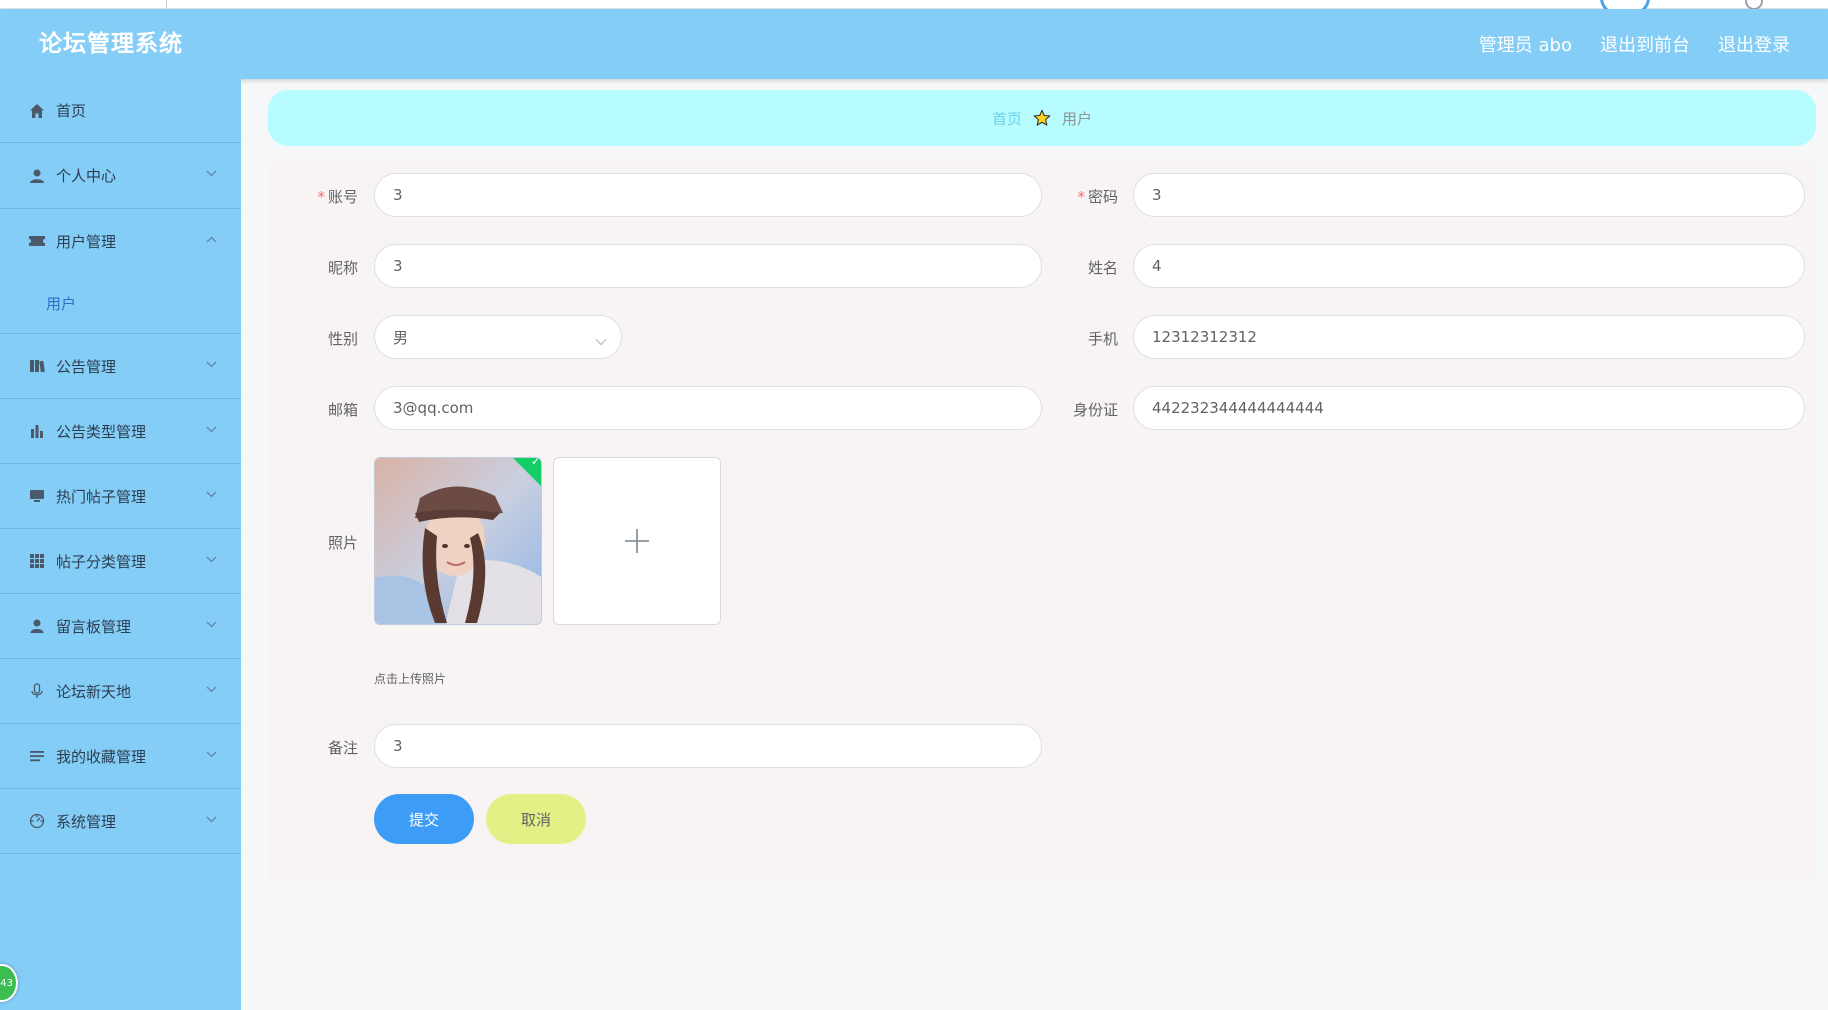 The image size is (1828, 1010). I want to click on sidebar-item-notice-management: 公告管理, so click(120, 366).